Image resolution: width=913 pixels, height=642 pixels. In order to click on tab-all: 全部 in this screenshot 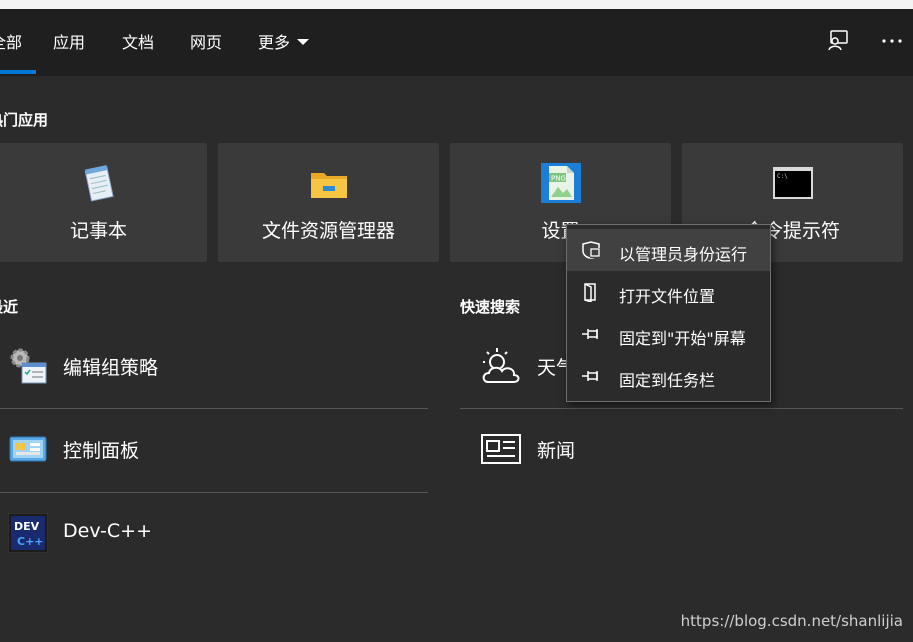, I will do `click(11, 41)`.